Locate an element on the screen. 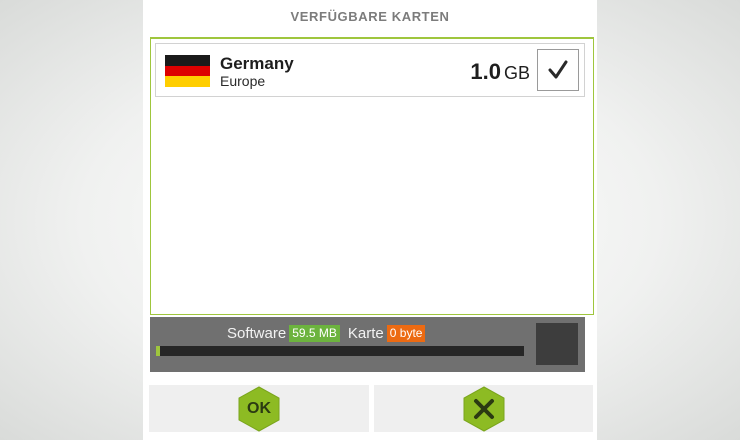 The width and height of the screenshot is (740, 440). flag-stripe-red is located at coordinates (187, 71).